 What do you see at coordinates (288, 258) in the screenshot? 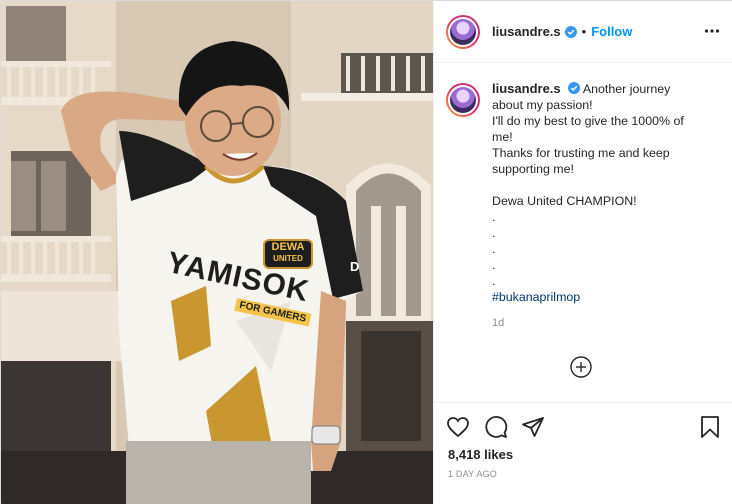
I see `jersey-badge-bottom: UNITED` at bounding box center [288, 258].